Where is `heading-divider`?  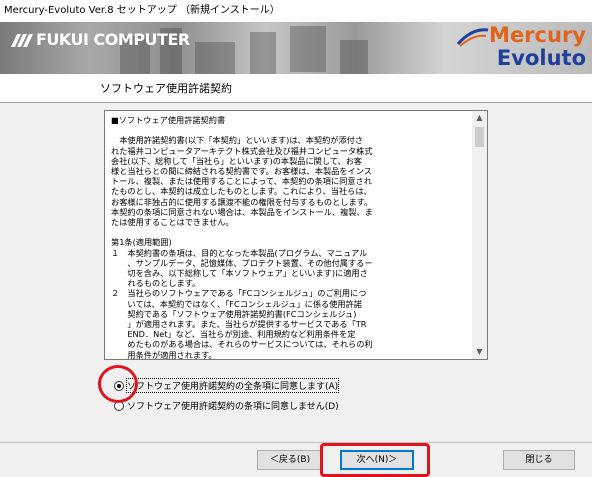
heading-divider is located at coordinates (296, 102).